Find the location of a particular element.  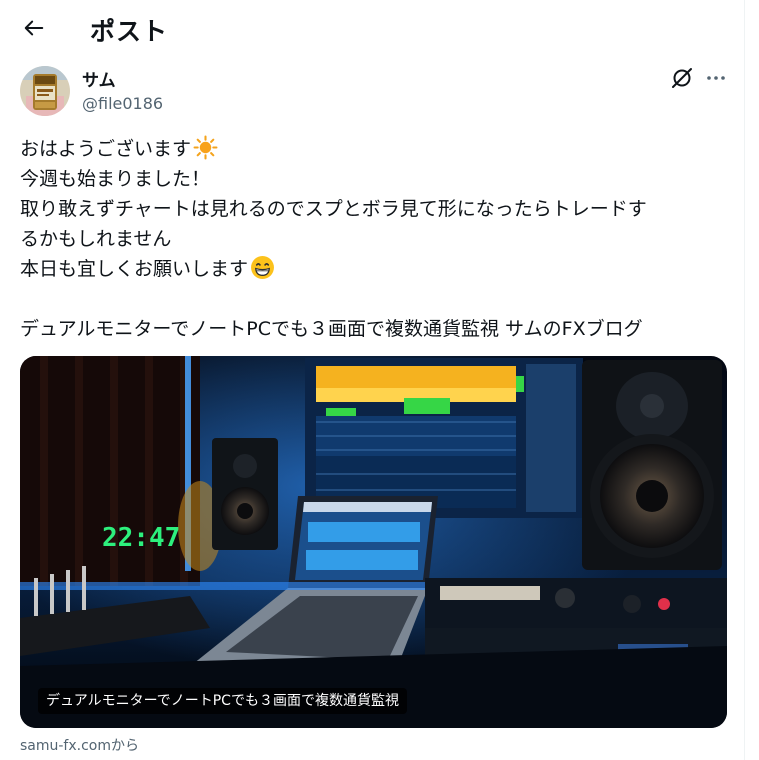

right-speaker is located at coordinates (652, 465).